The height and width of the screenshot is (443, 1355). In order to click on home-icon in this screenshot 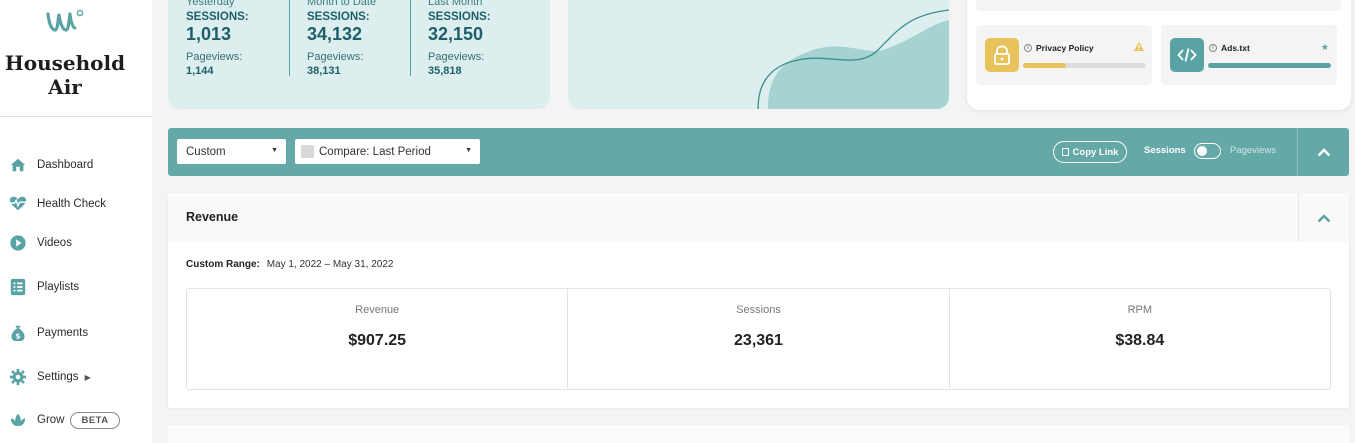, I will do `click(18, 165)`.